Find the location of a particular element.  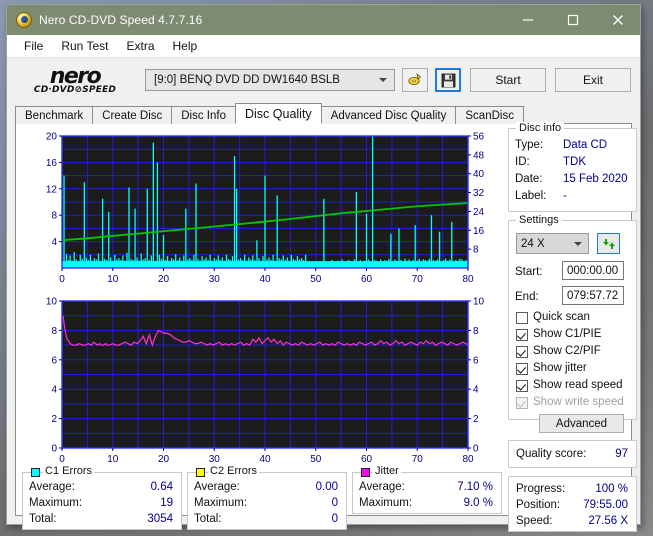

svg-text: 50 is located at coordinates (316, 459).